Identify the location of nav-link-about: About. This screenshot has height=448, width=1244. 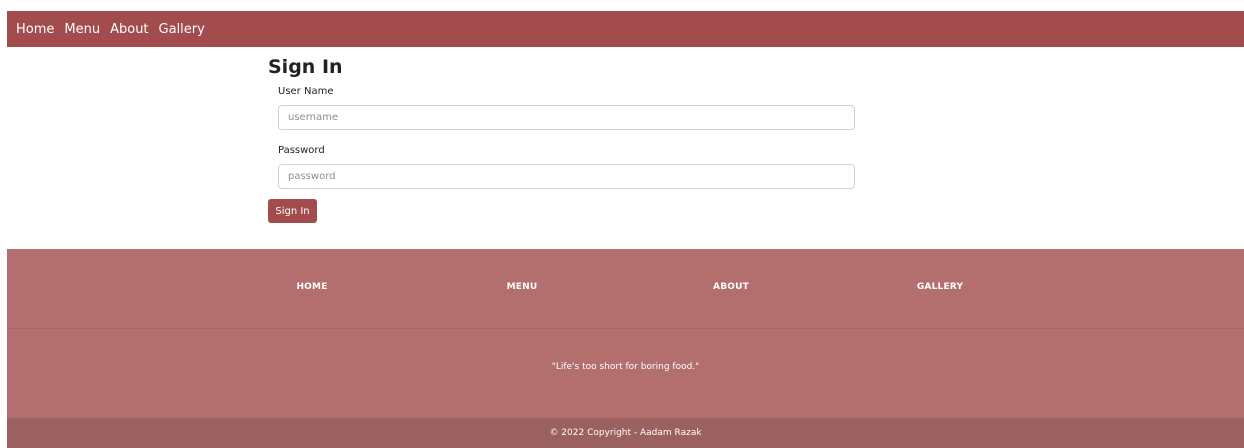
(129, 29).